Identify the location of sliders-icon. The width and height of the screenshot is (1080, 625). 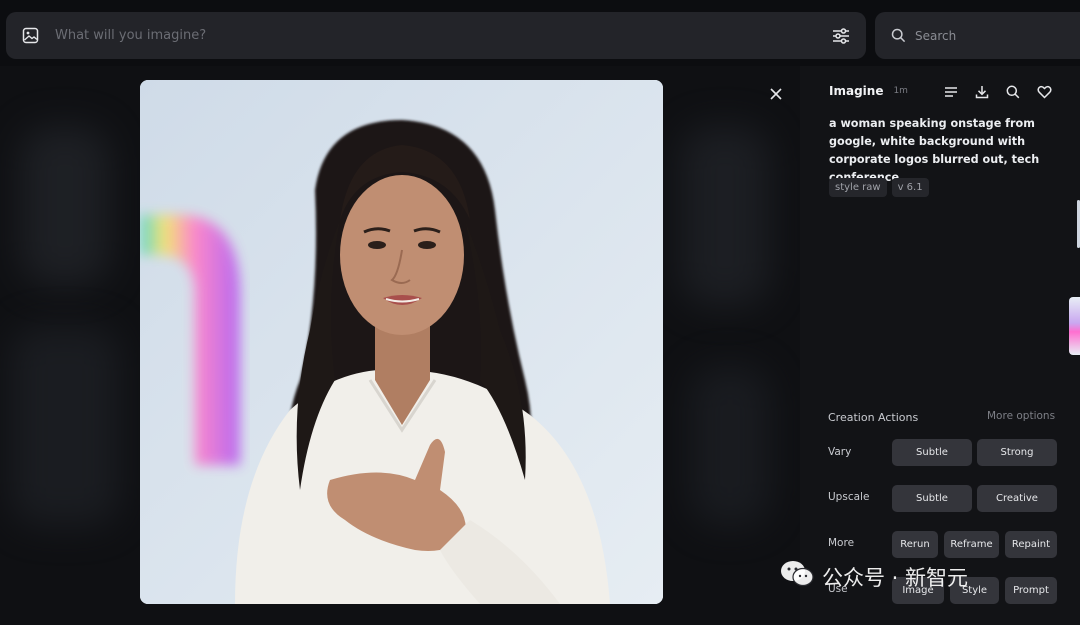
(841, 36).